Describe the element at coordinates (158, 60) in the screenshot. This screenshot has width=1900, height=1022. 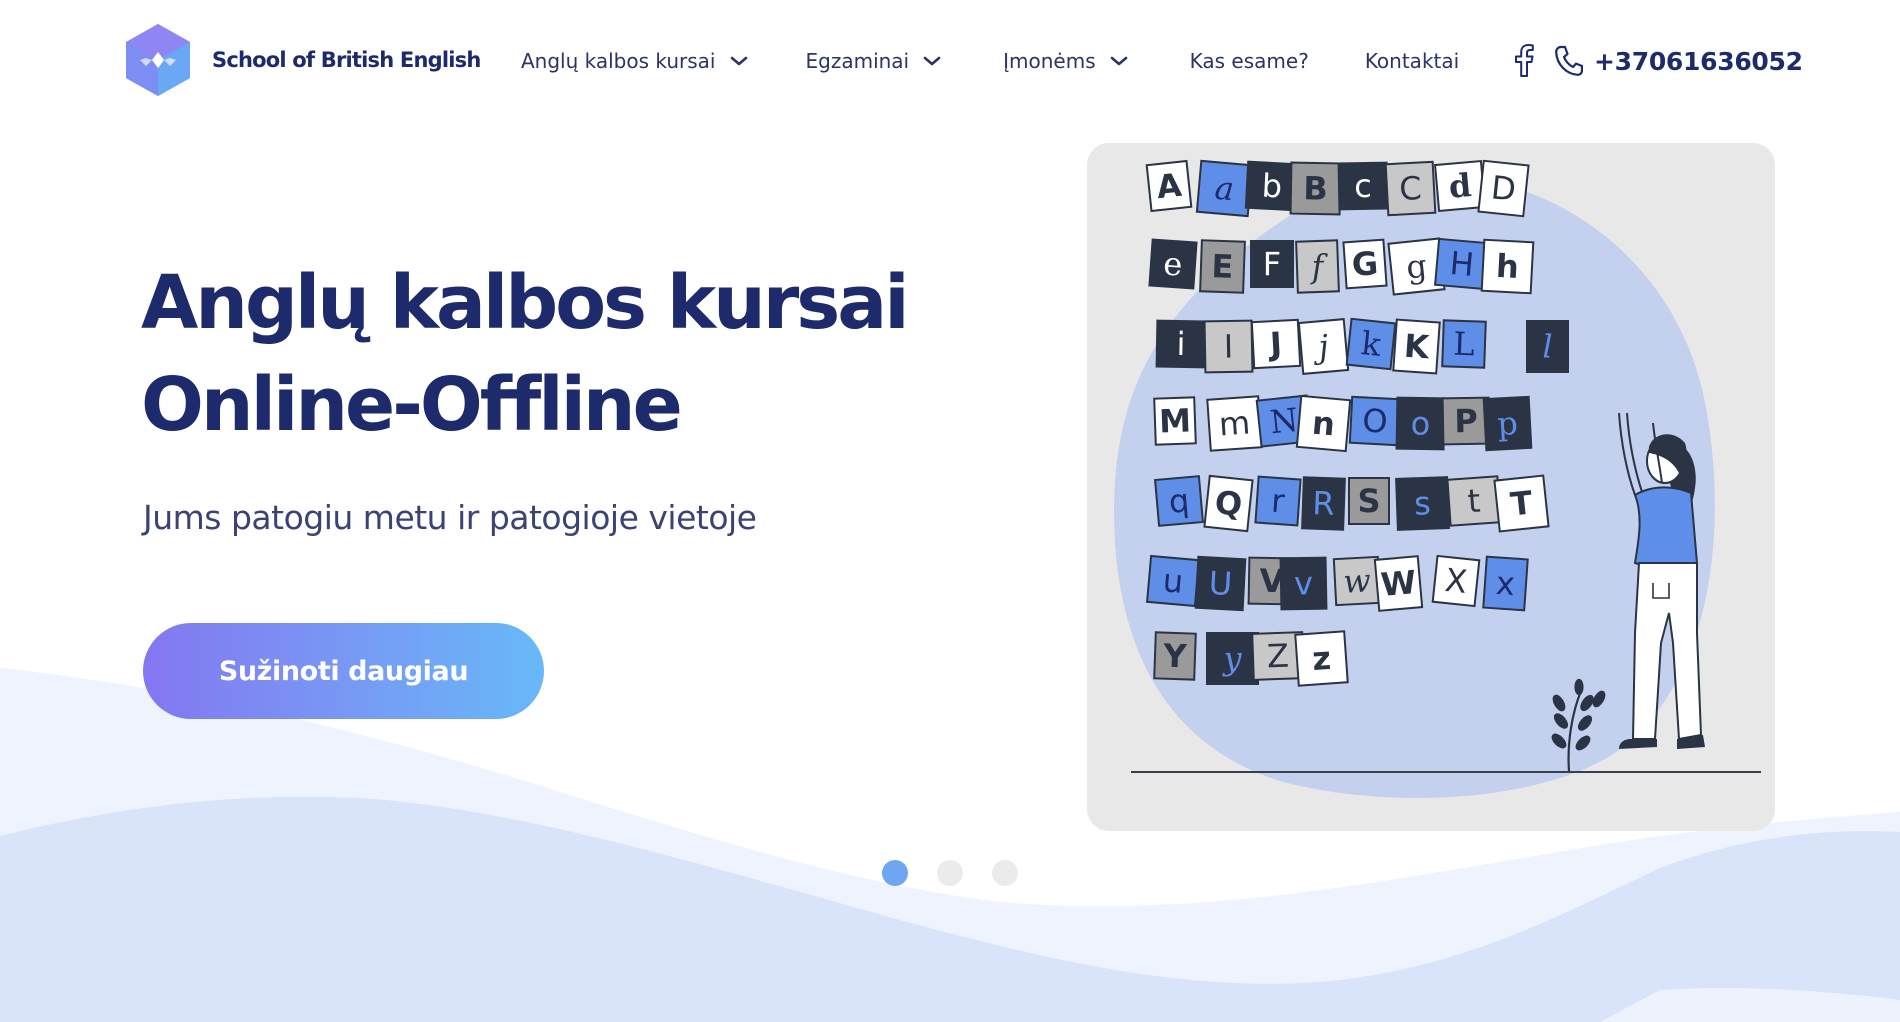
I see `cube-logo-icon` at that location.